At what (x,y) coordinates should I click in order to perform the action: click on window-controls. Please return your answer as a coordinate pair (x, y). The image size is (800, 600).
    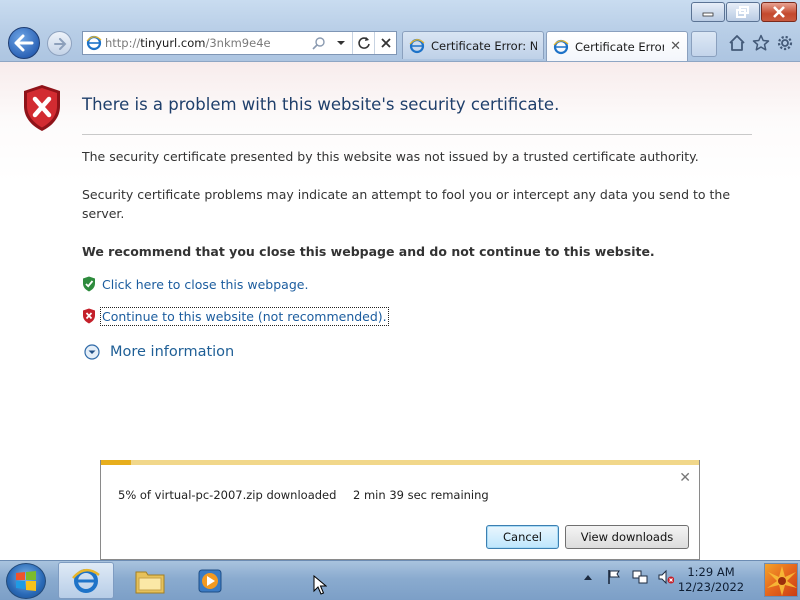
    Looking at the image, I should click on (744, 12).